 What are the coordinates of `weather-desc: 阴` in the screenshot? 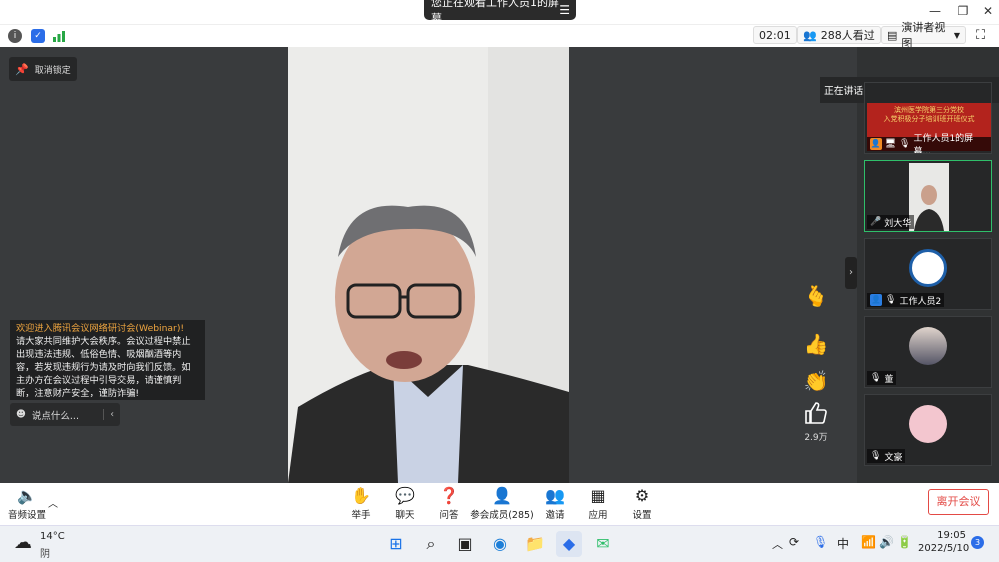 It's located at (45, 554).